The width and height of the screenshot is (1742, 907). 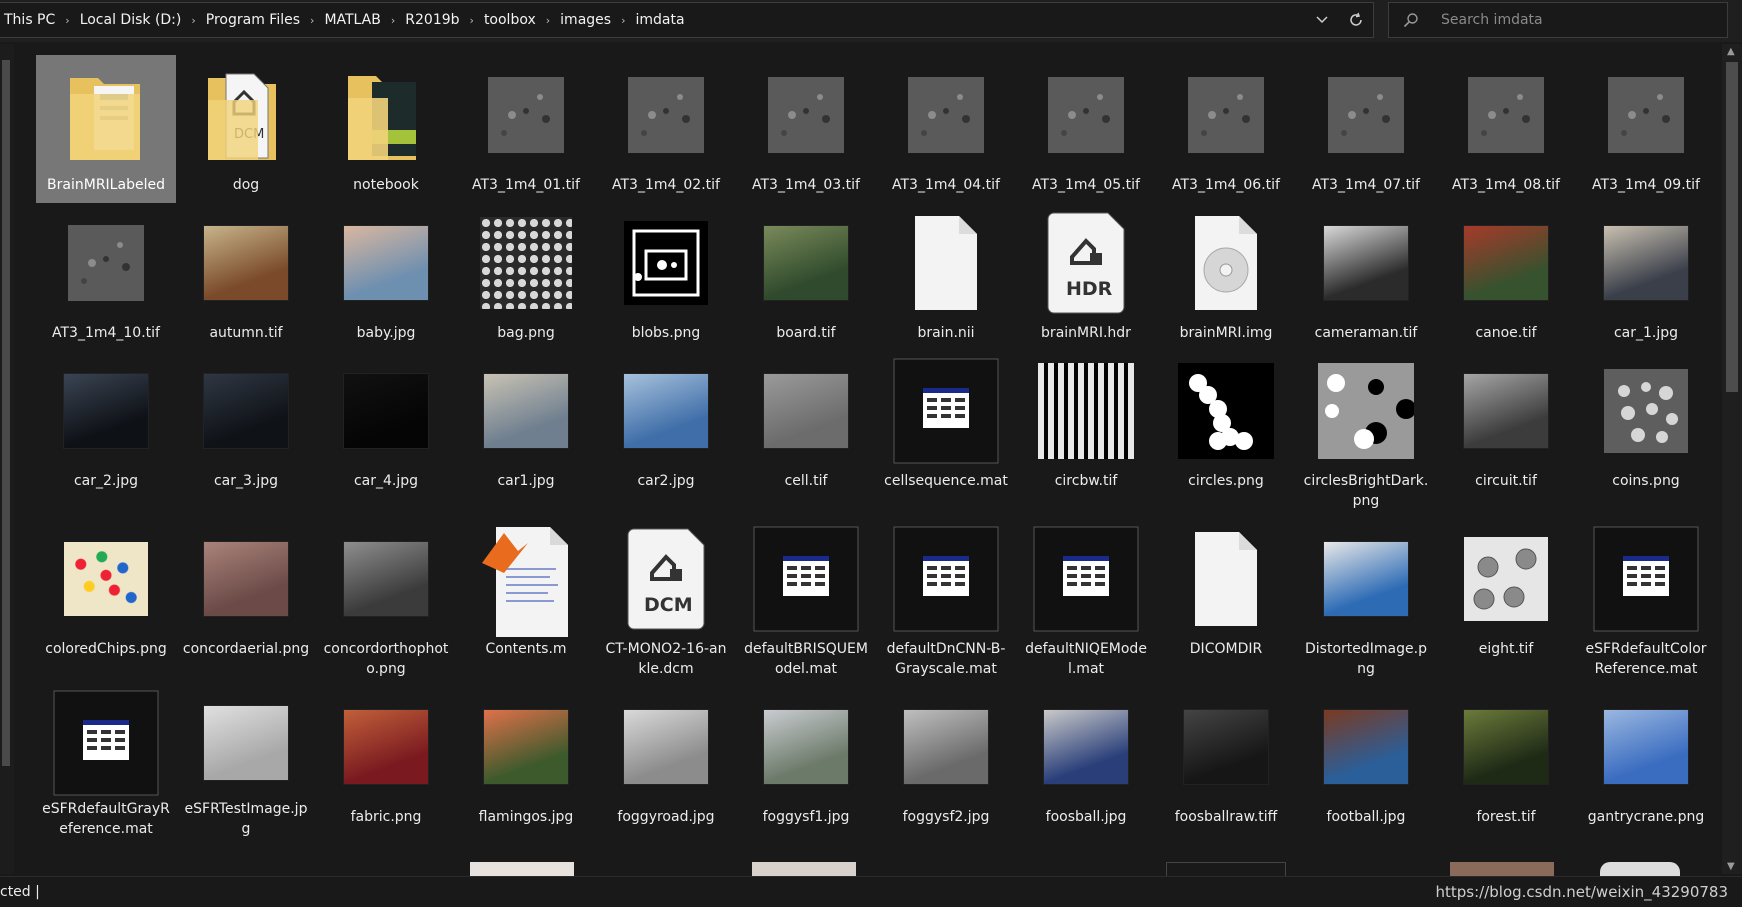 I want to click on file-item: canoe.tif, so click(x=1506, y=277).